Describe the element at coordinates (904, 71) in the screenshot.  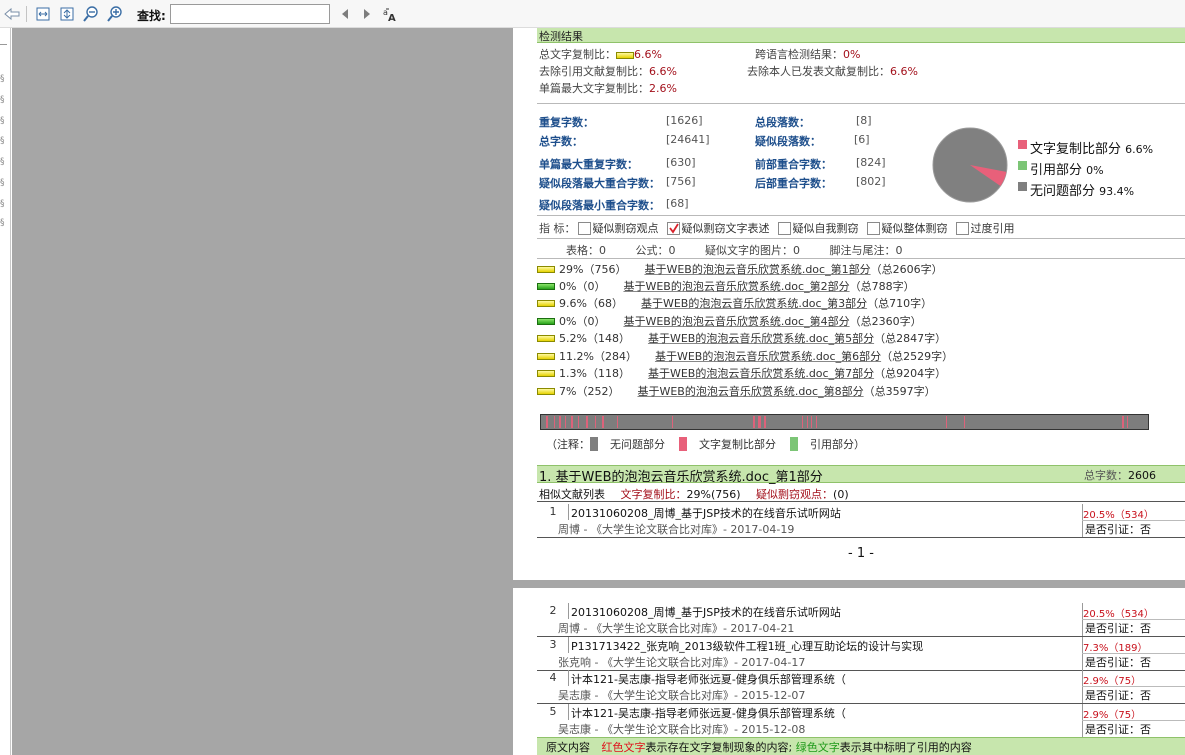
I see `excl-self-value: 6.6%` at that location.